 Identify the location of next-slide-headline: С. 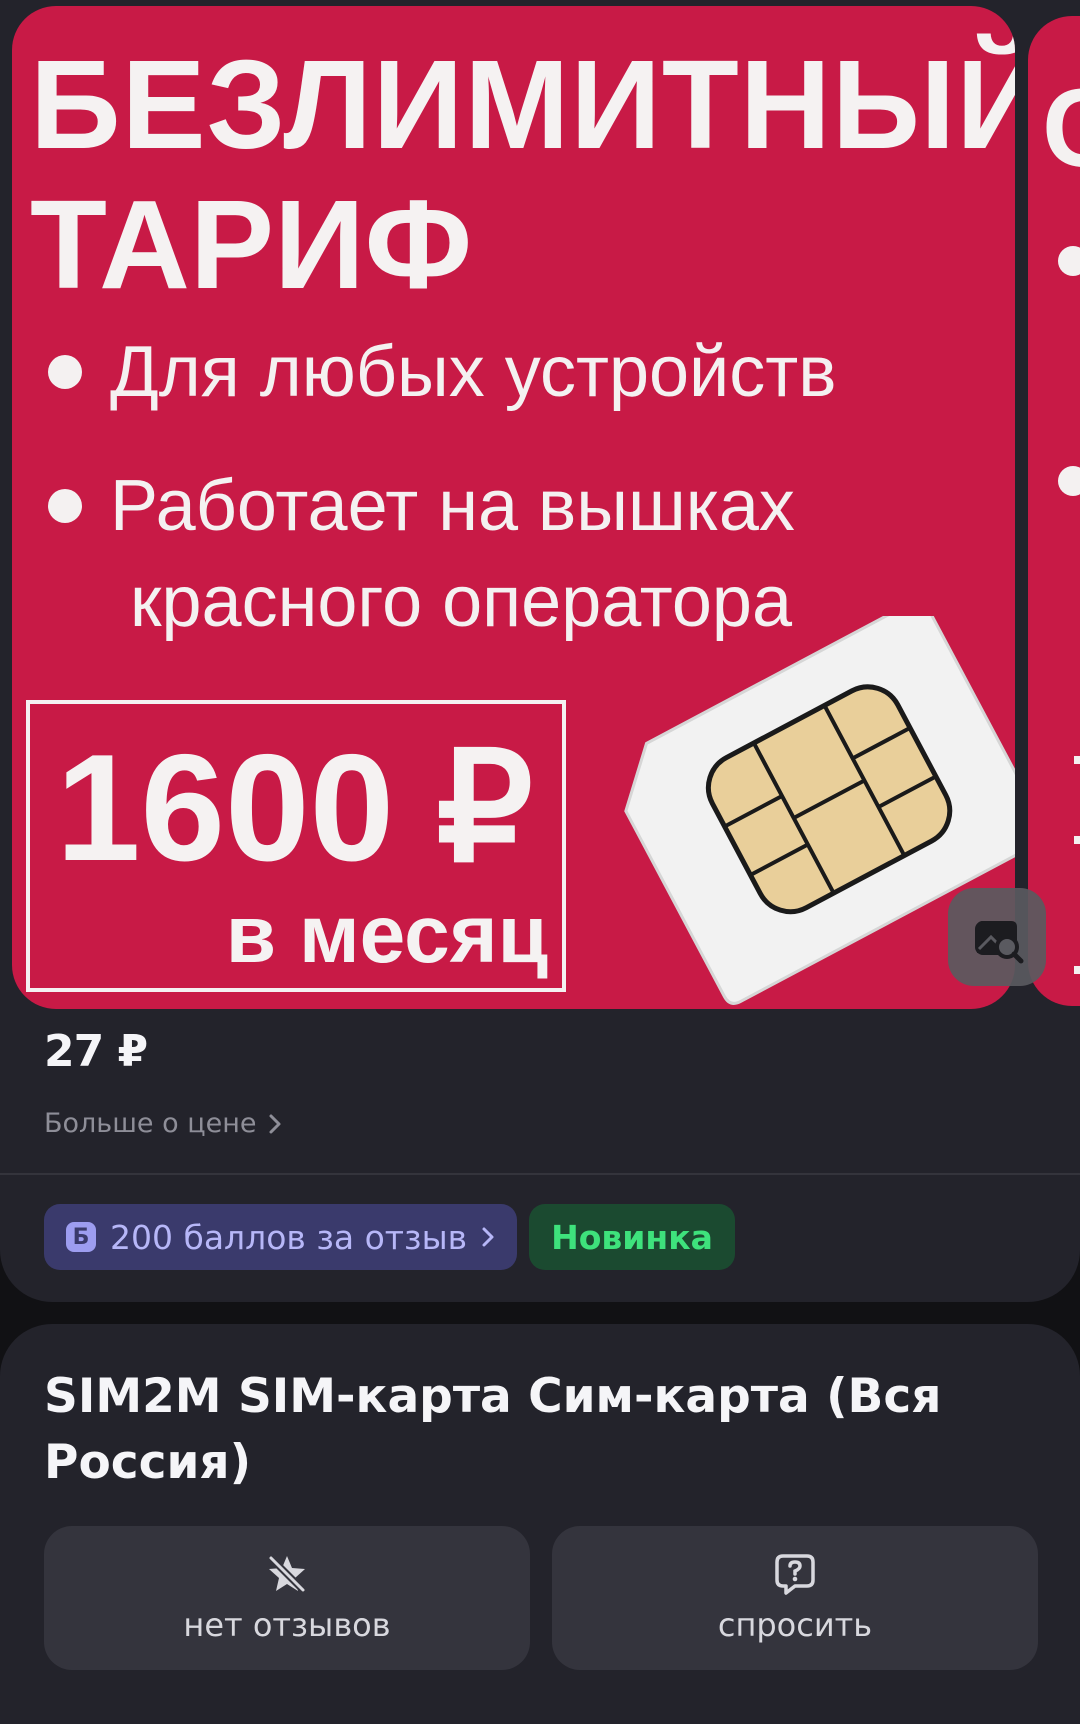
(1061, 129).